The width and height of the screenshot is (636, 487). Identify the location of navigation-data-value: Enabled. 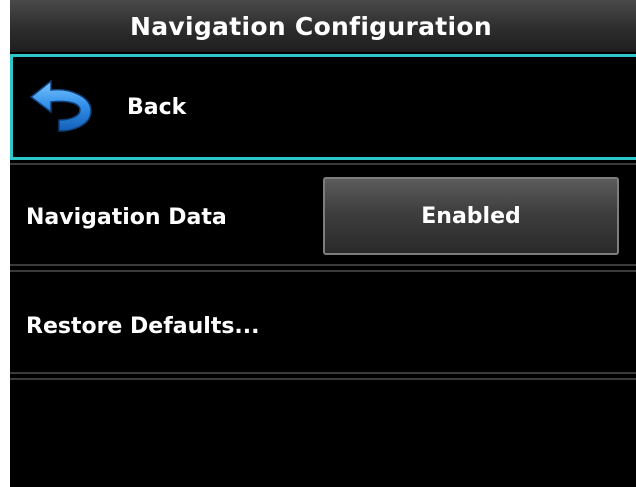
(471, 216).